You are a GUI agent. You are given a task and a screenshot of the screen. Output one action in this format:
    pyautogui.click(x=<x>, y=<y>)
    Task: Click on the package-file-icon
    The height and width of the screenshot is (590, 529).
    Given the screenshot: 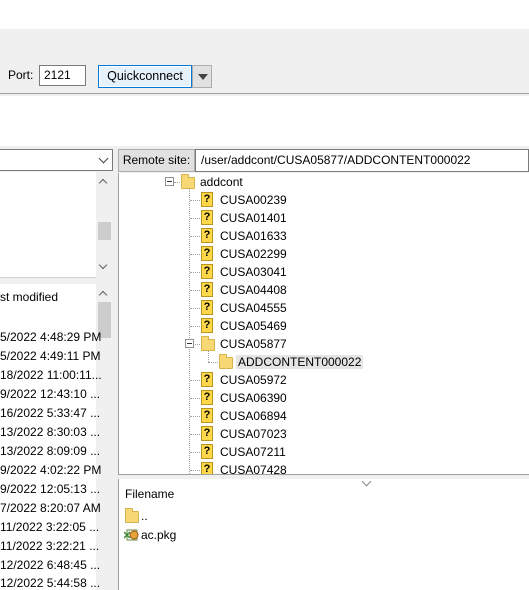 What is the action you would take?
    pyautogui.click(x=131, y=535)
    